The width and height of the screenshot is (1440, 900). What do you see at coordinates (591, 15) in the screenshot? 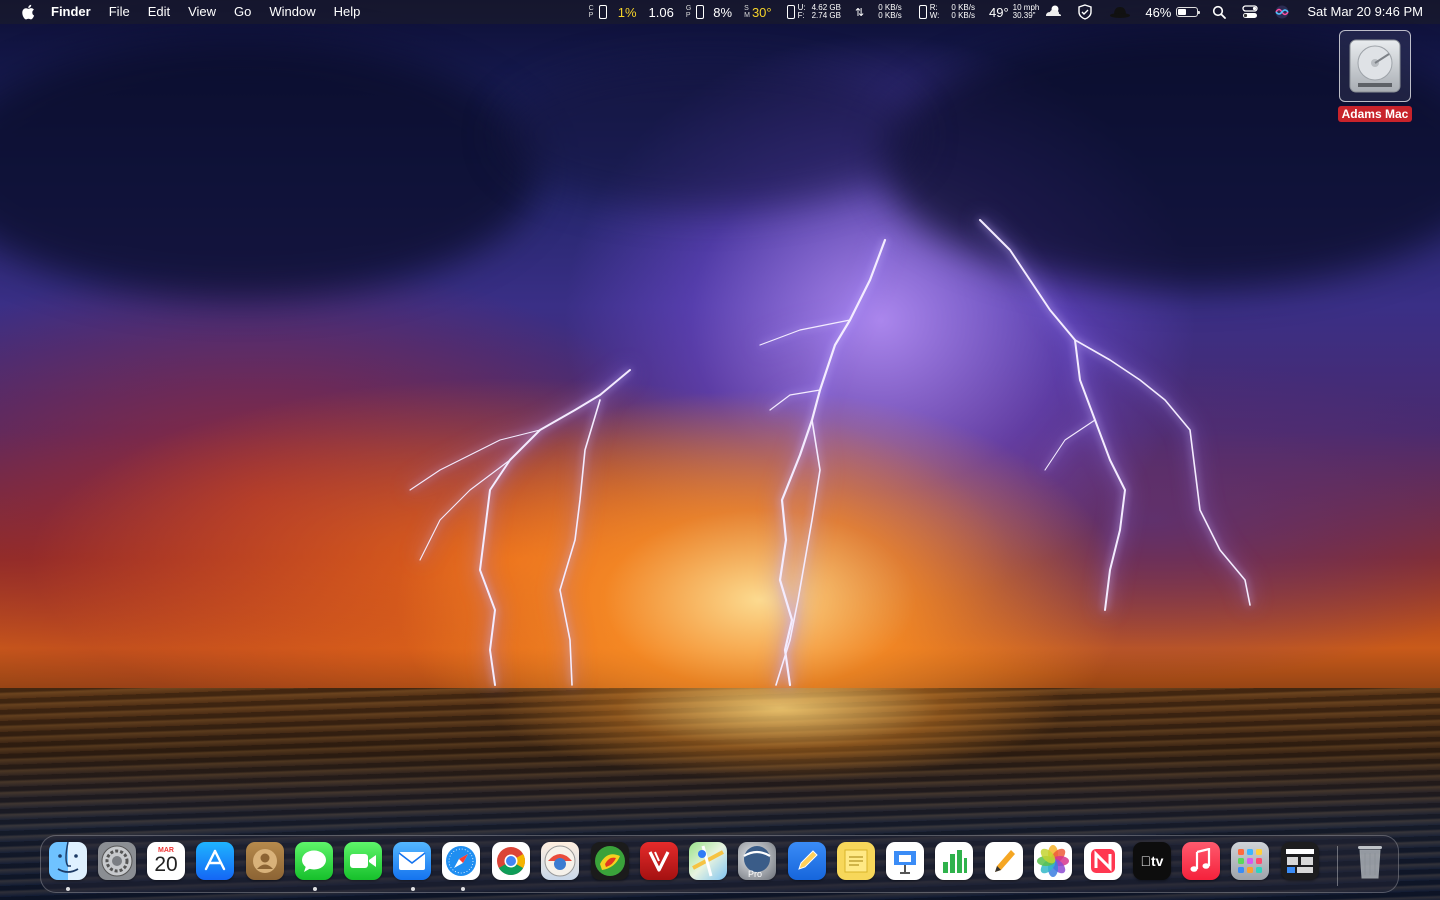
I see `cpu-label: P` at bounding box center [591, 15].